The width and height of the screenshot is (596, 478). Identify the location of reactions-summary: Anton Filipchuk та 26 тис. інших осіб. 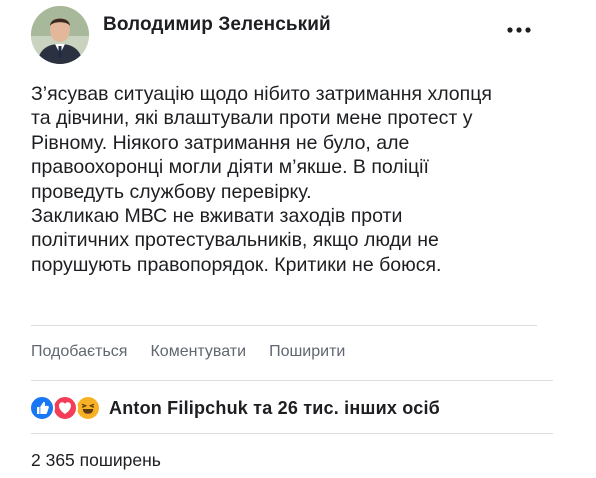
(234, 408).